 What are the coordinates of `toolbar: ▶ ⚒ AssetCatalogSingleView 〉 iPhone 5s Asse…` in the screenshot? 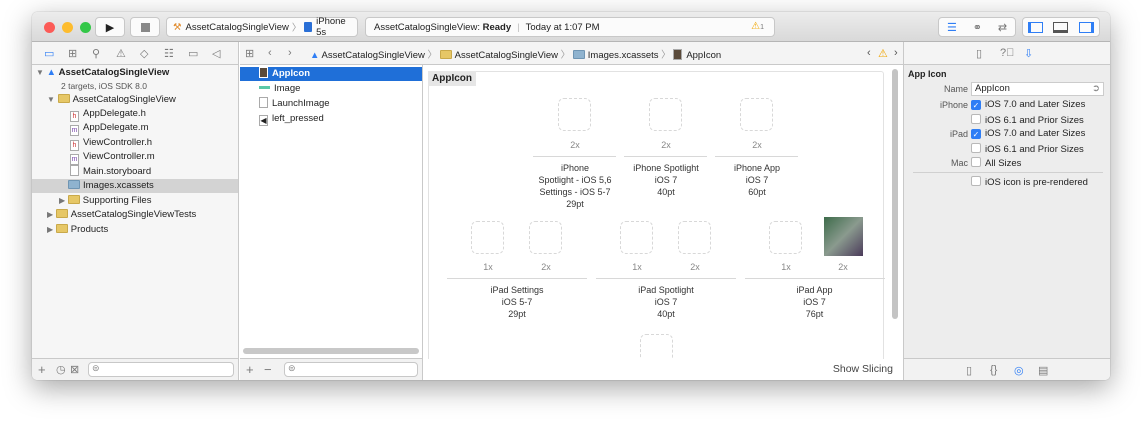 It's located at (571, 27).